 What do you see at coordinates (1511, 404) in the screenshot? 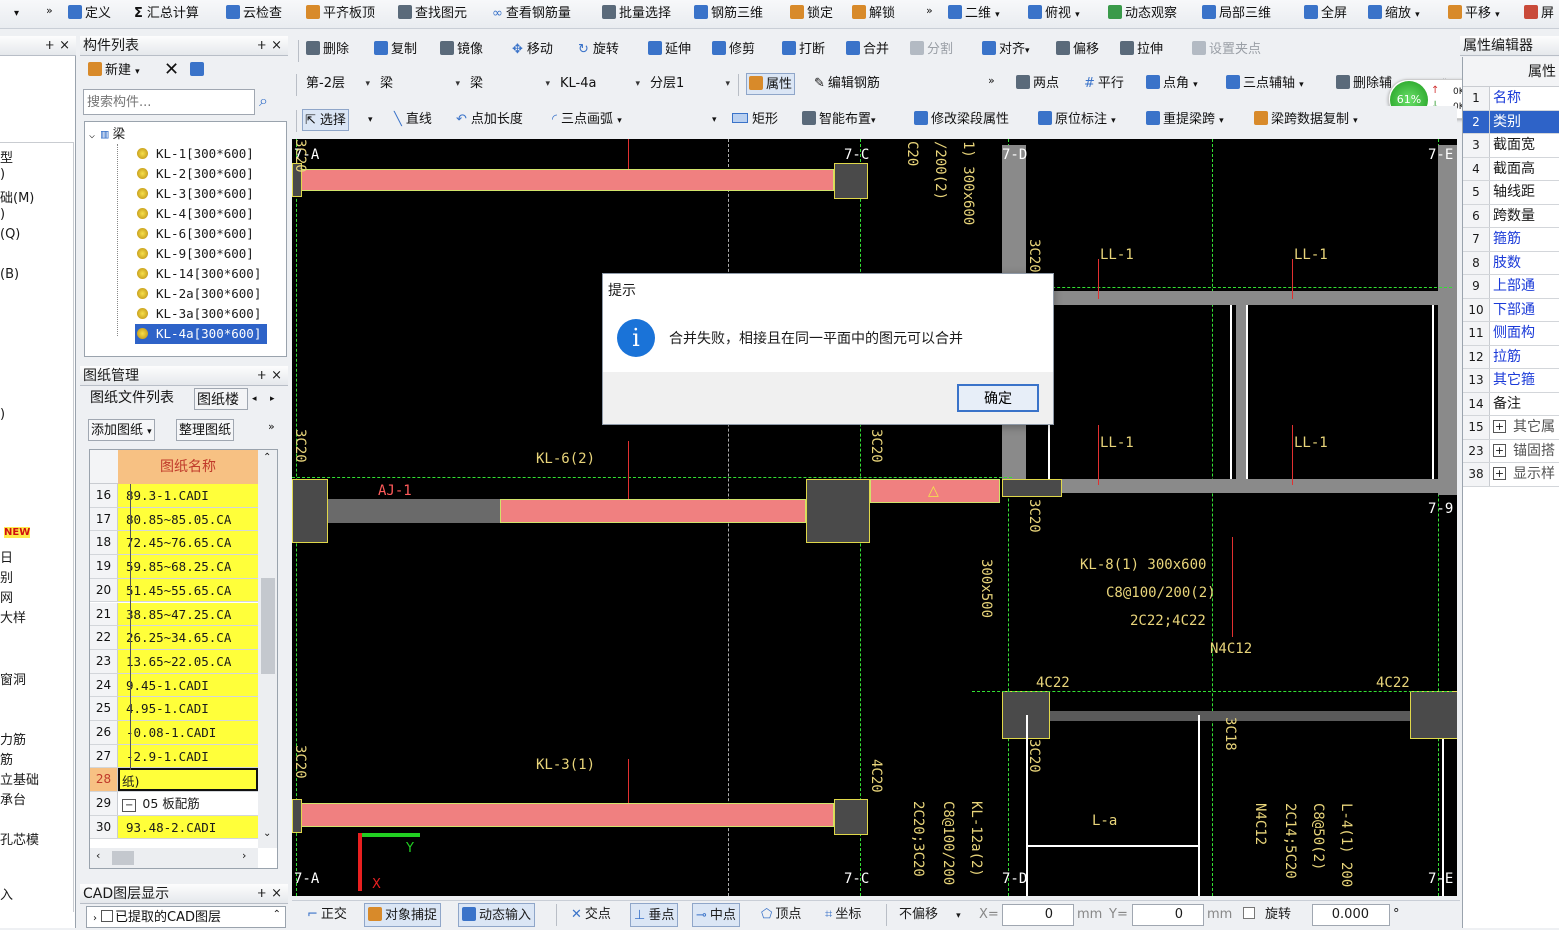
I see `property-row: 14 备注` at bounding box center [1511, 404].